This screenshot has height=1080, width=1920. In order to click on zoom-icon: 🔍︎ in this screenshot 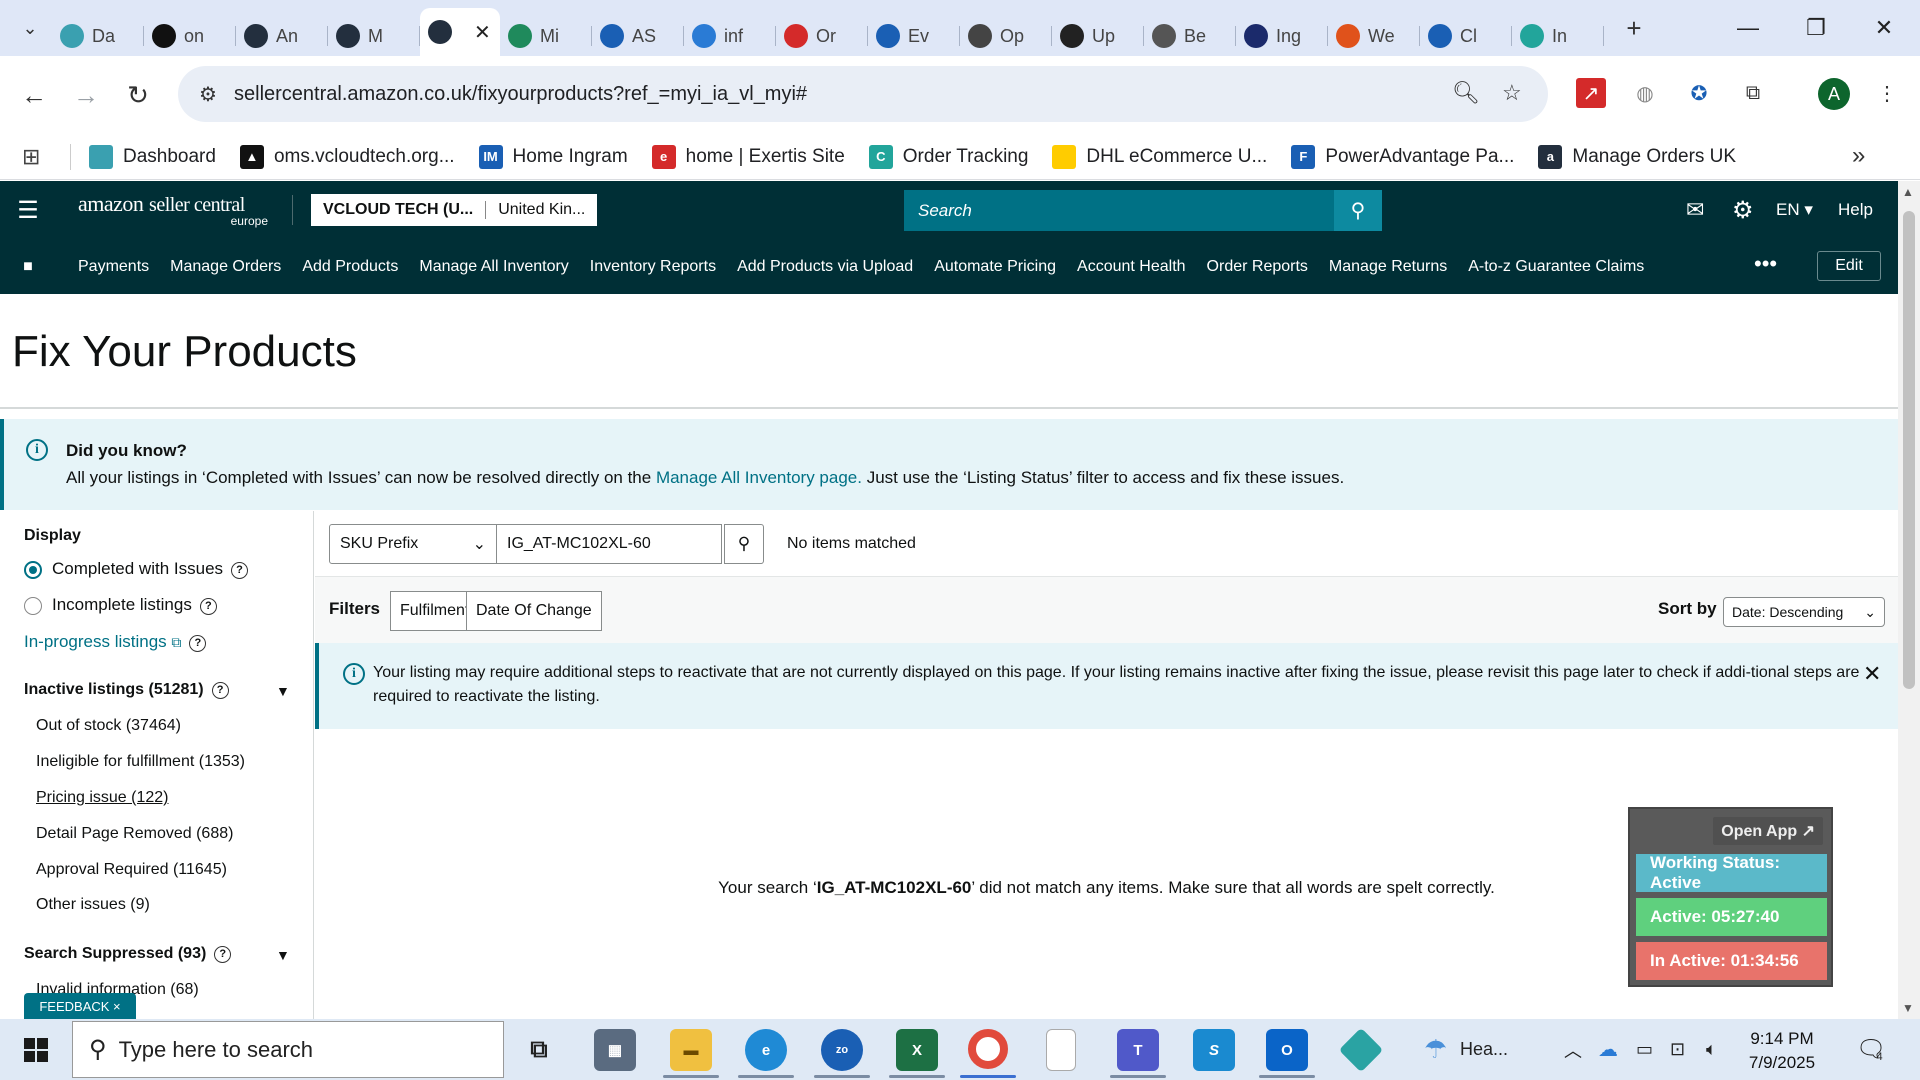, I will do `click(1466, 93)`.